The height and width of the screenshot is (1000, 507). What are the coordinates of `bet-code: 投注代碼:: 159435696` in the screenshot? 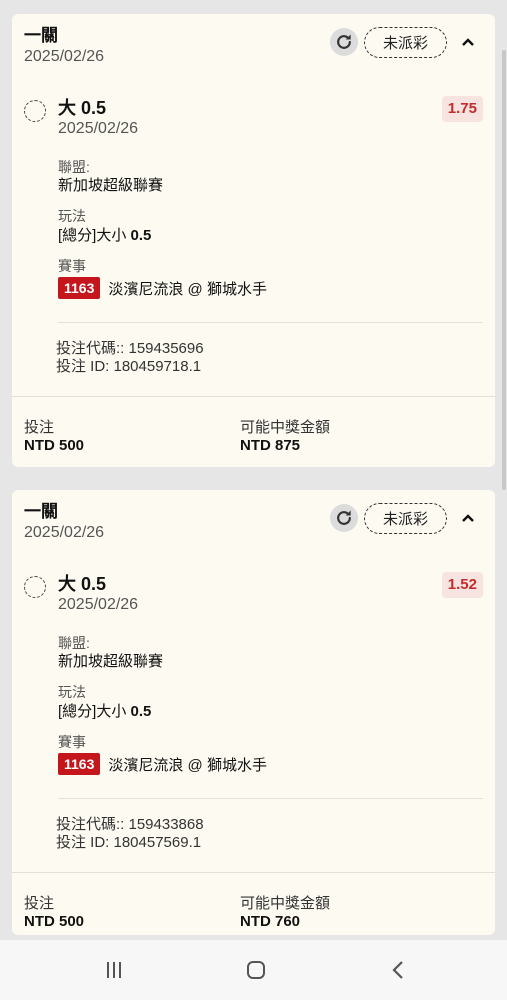 It's located at (130, 348).